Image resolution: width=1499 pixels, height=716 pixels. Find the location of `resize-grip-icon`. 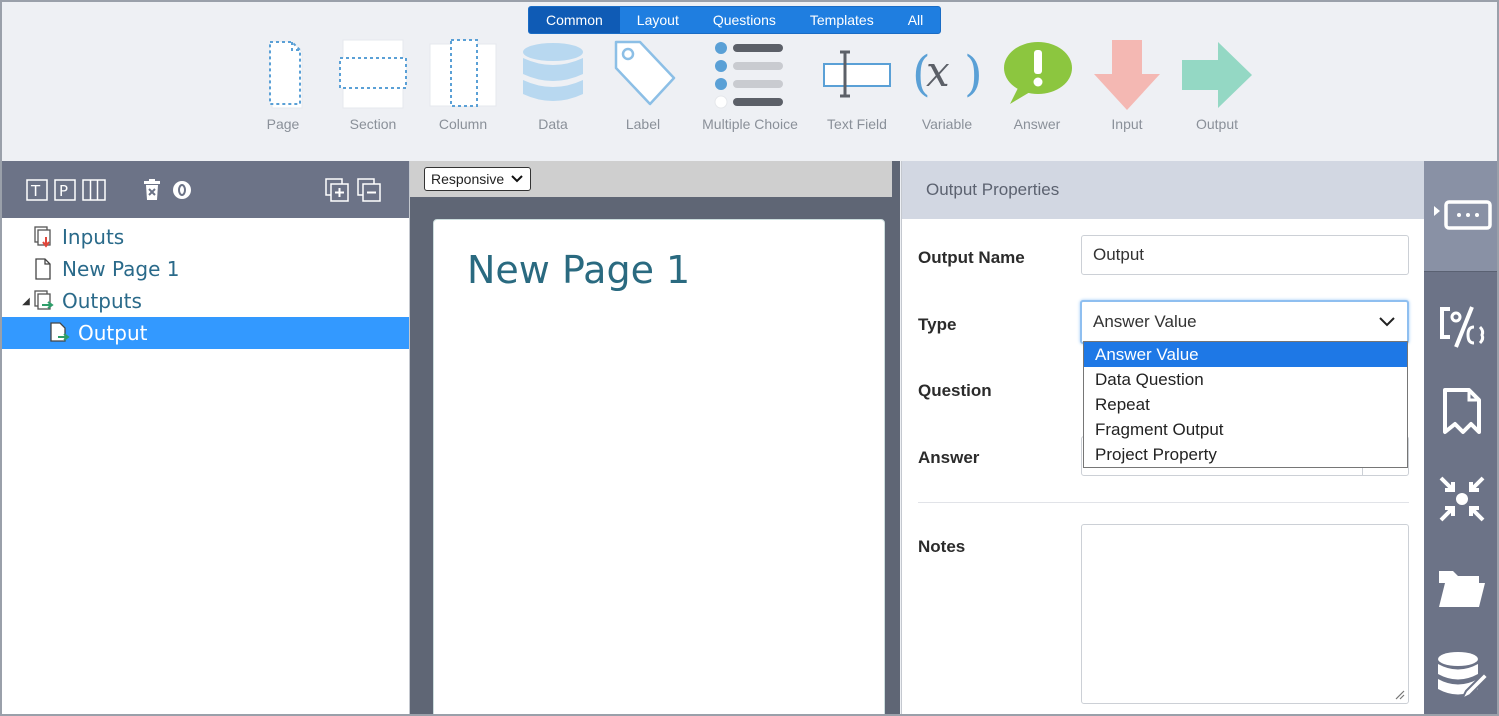

resize-grip-icon is located at coordinates (1399, 694).